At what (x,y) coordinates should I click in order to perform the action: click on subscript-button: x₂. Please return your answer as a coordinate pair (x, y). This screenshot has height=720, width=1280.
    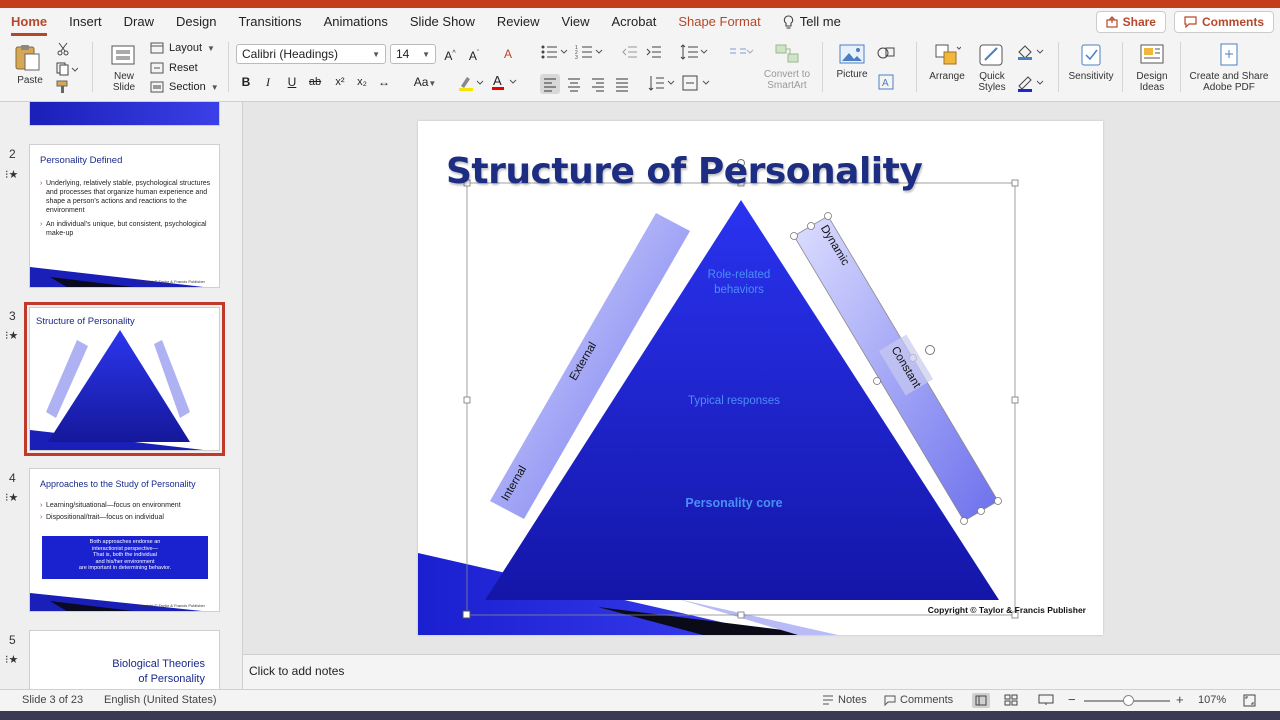
    Looking at the image, I should click on (362, 82).